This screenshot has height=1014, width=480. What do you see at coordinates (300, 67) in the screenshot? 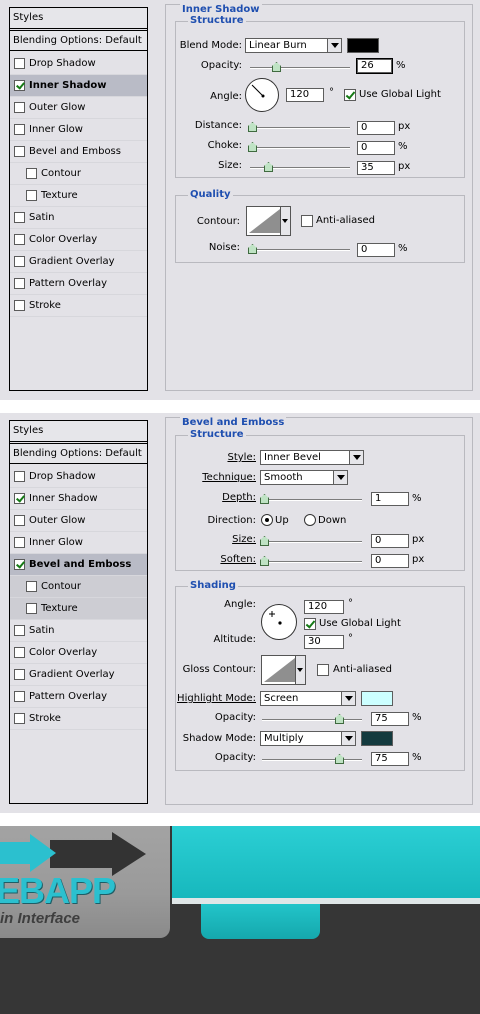
I see `opacity-slider` at bounding box center [300, 67].